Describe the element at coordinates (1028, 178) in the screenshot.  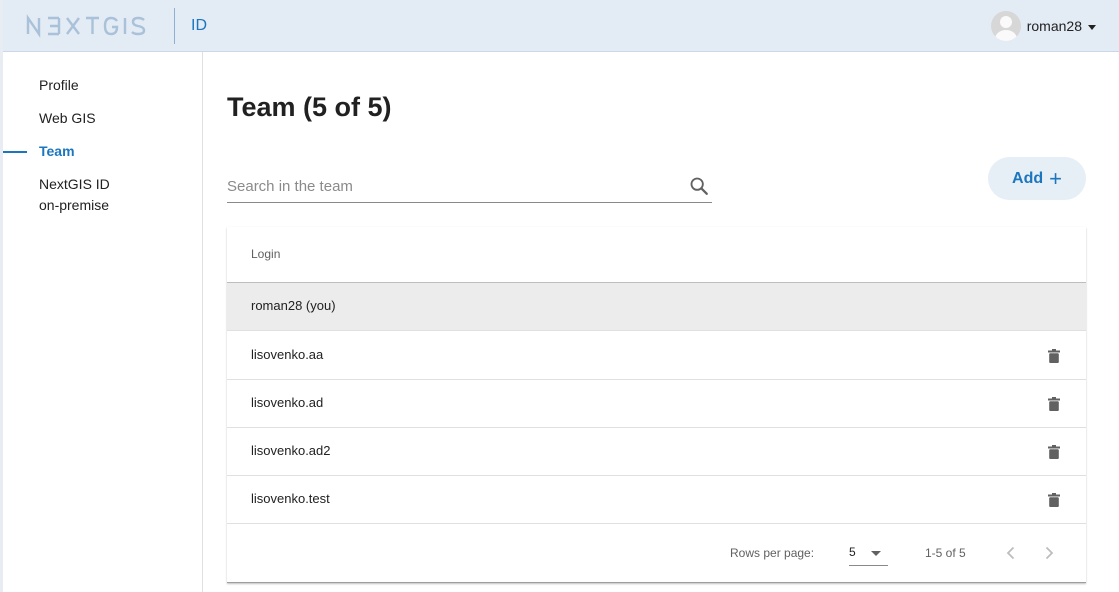
I see `add-button-label: Add` at that location.